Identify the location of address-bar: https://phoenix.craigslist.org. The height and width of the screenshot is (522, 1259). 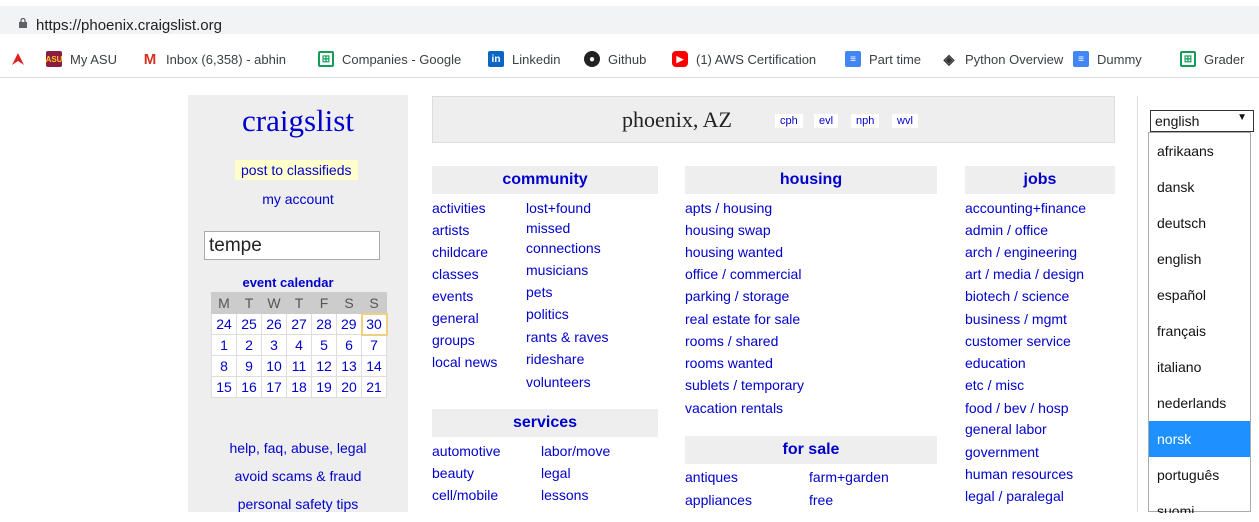
(629, 20).